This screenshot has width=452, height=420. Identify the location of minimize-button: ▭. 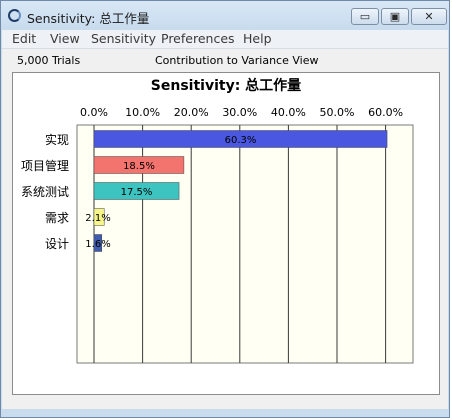
(365, 16).